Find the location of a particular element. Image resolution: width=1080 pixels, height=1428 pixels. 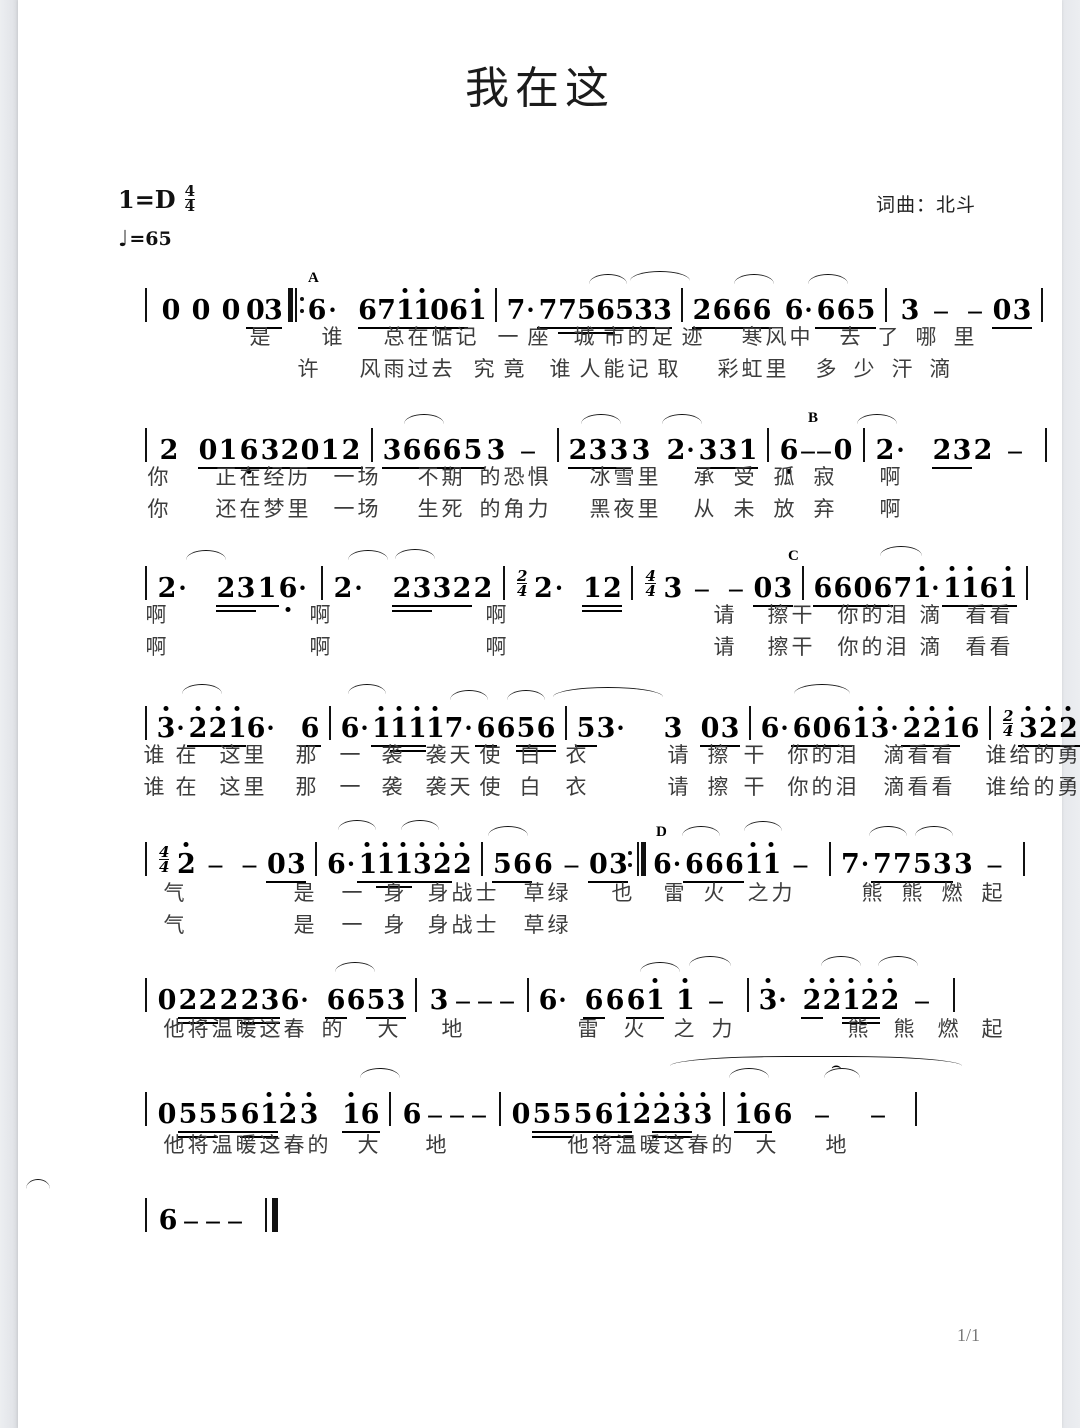

beam-group: 61 is located at coordinates (613, 1115).